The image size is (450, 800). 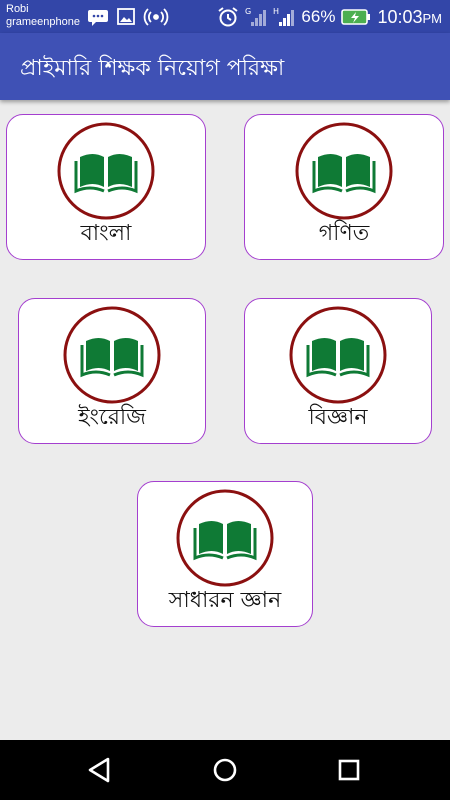 I want to click on carrier-info: Robi grameenphone, so click(x=43, y=16).